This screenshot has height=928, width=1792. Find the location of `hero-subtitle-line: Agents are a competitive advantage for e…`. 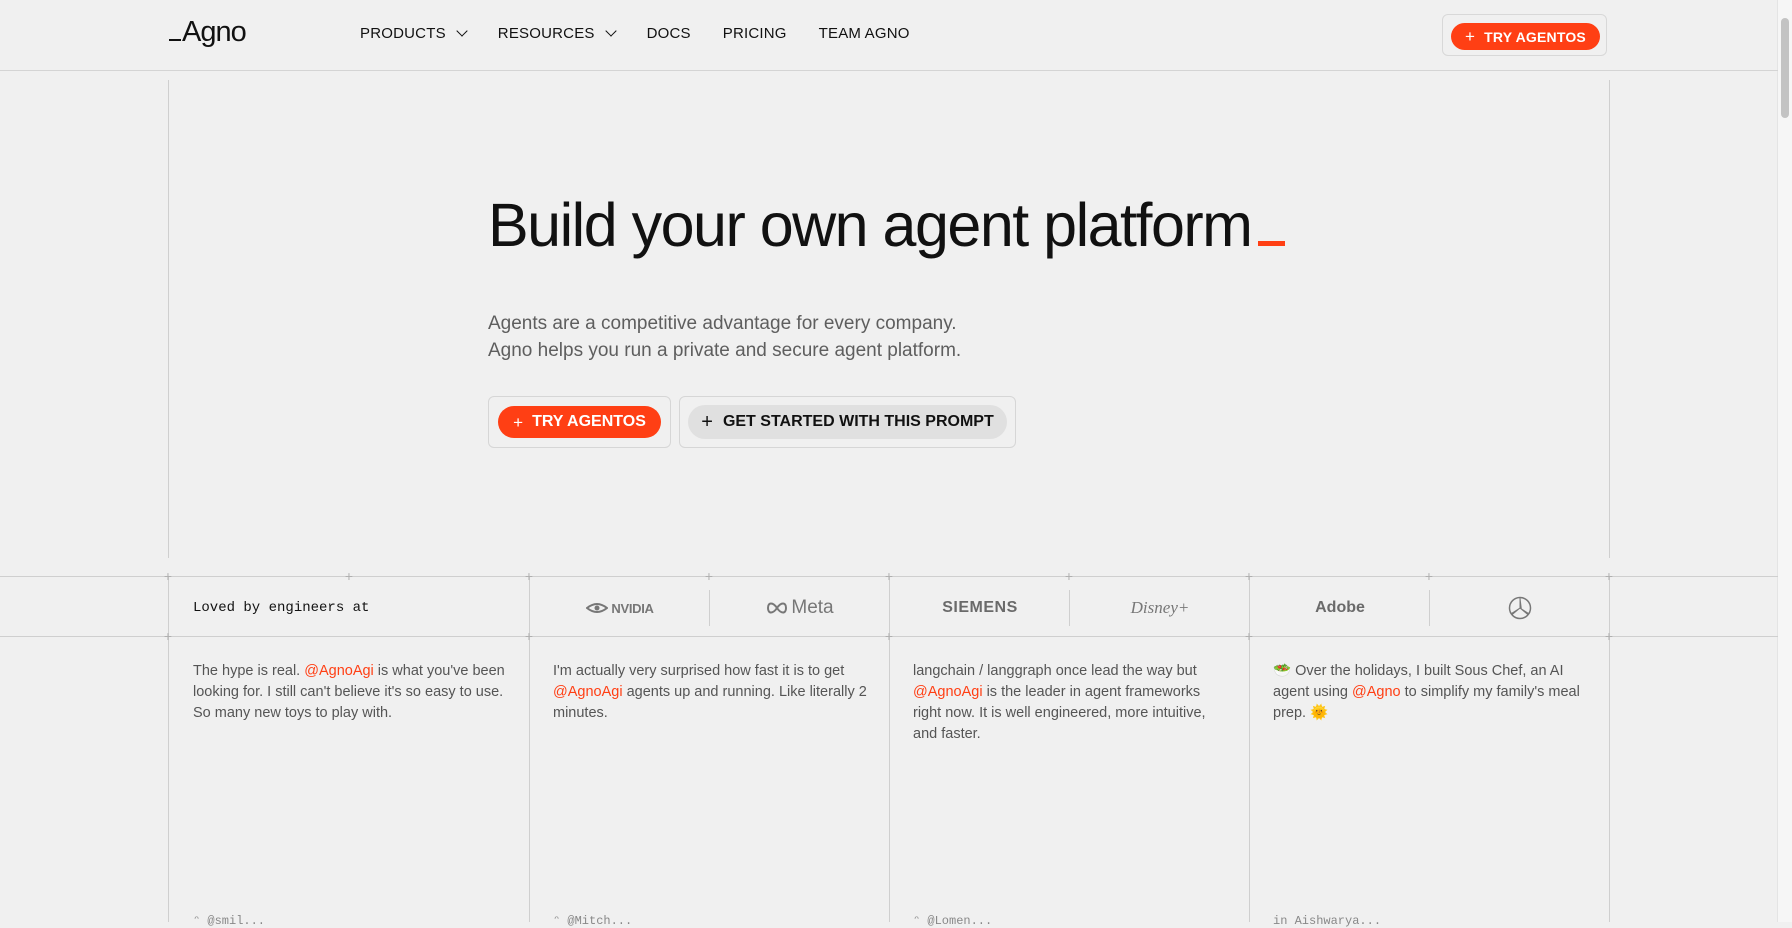

hero-subtitle-line: Agents are a competitive advantage for e… is located at coordinates (722, 323).